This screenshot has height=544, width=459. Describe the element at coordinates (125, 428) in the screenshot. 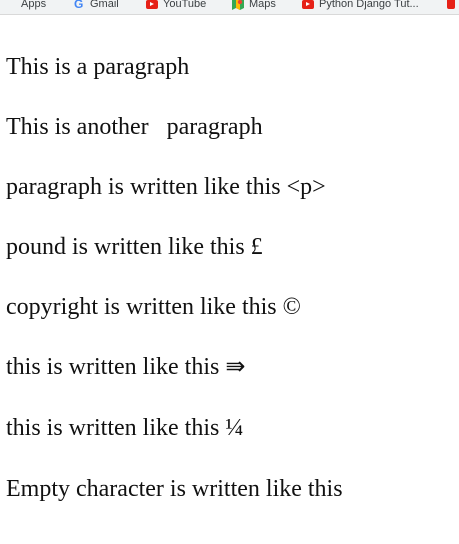

I see `paragraph: this is written like this ¼` at that location.